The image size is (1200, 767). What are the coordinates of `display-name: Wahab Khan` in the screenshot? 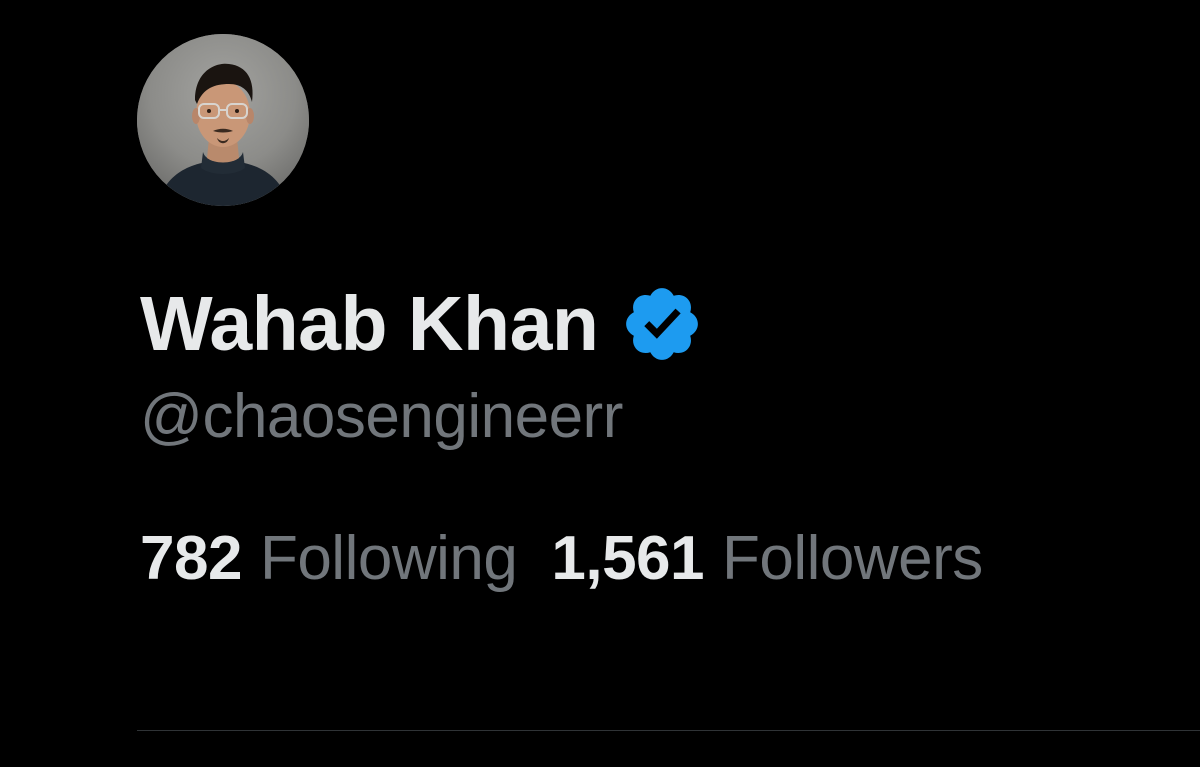 It's located at (369, 323).